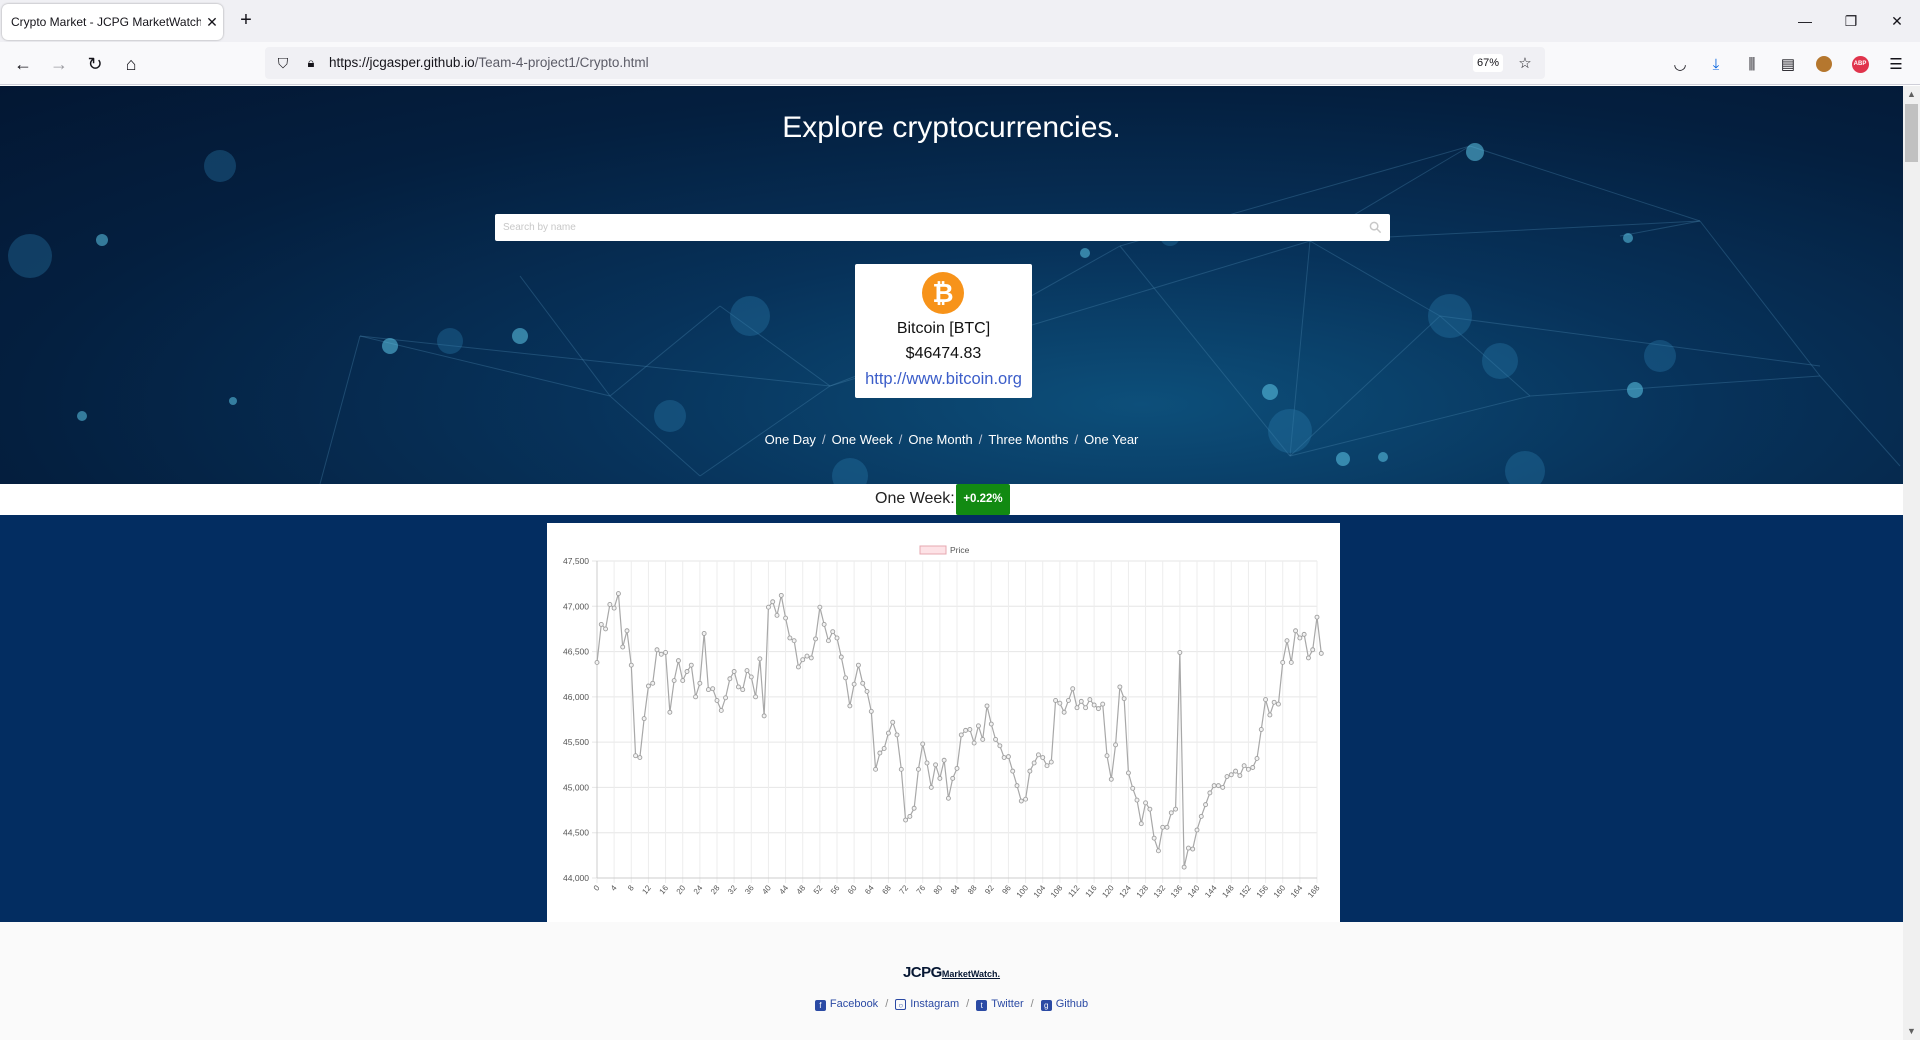 This screenshot has width=1920, height=1040. I want to click on x-tick-label: 44, so click(783, 889).